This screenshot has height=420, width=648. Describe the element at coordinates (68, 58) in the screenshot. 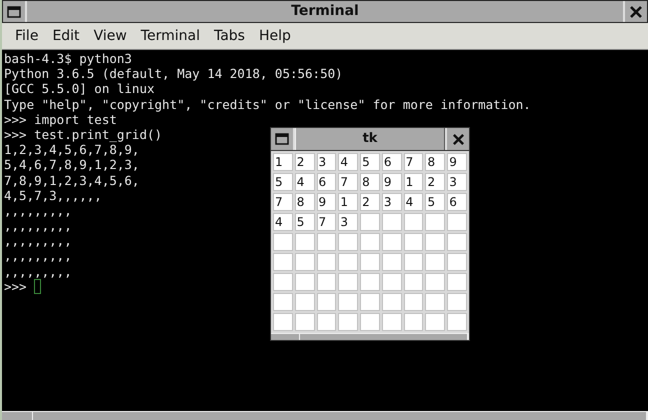

I see `terminal-line: bash-4.3$ python3` at that location.